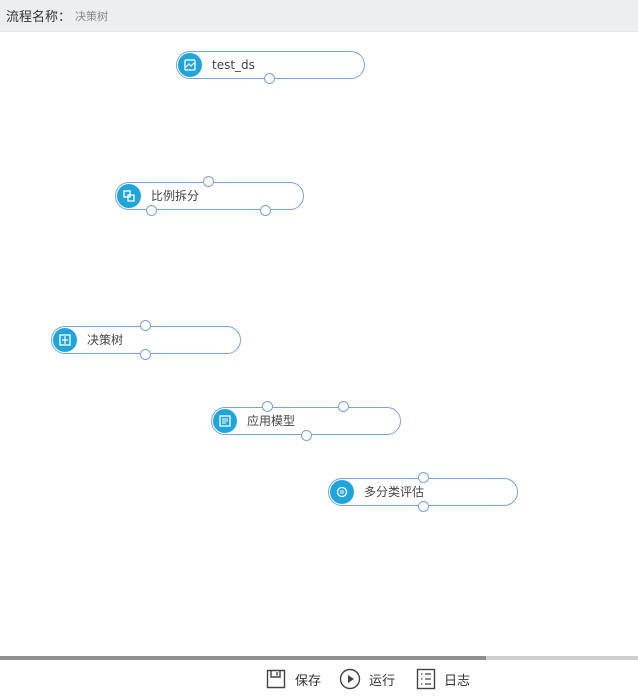 Image resolution: width=638 pixels, height=700 pixels. What do you see at coordinates (367, 679) in the screenshot?
I see `run-button: 运行` at bounding box center [367, 679].